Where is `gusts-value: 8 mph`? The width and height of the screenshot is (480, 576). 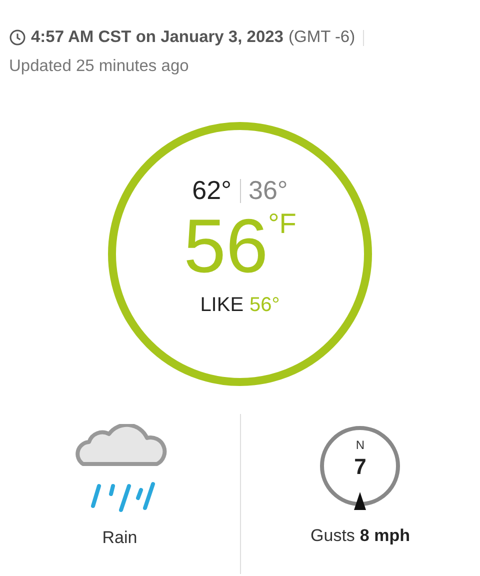 gusts-value: 8 mph is located at coordinates (385, 536).